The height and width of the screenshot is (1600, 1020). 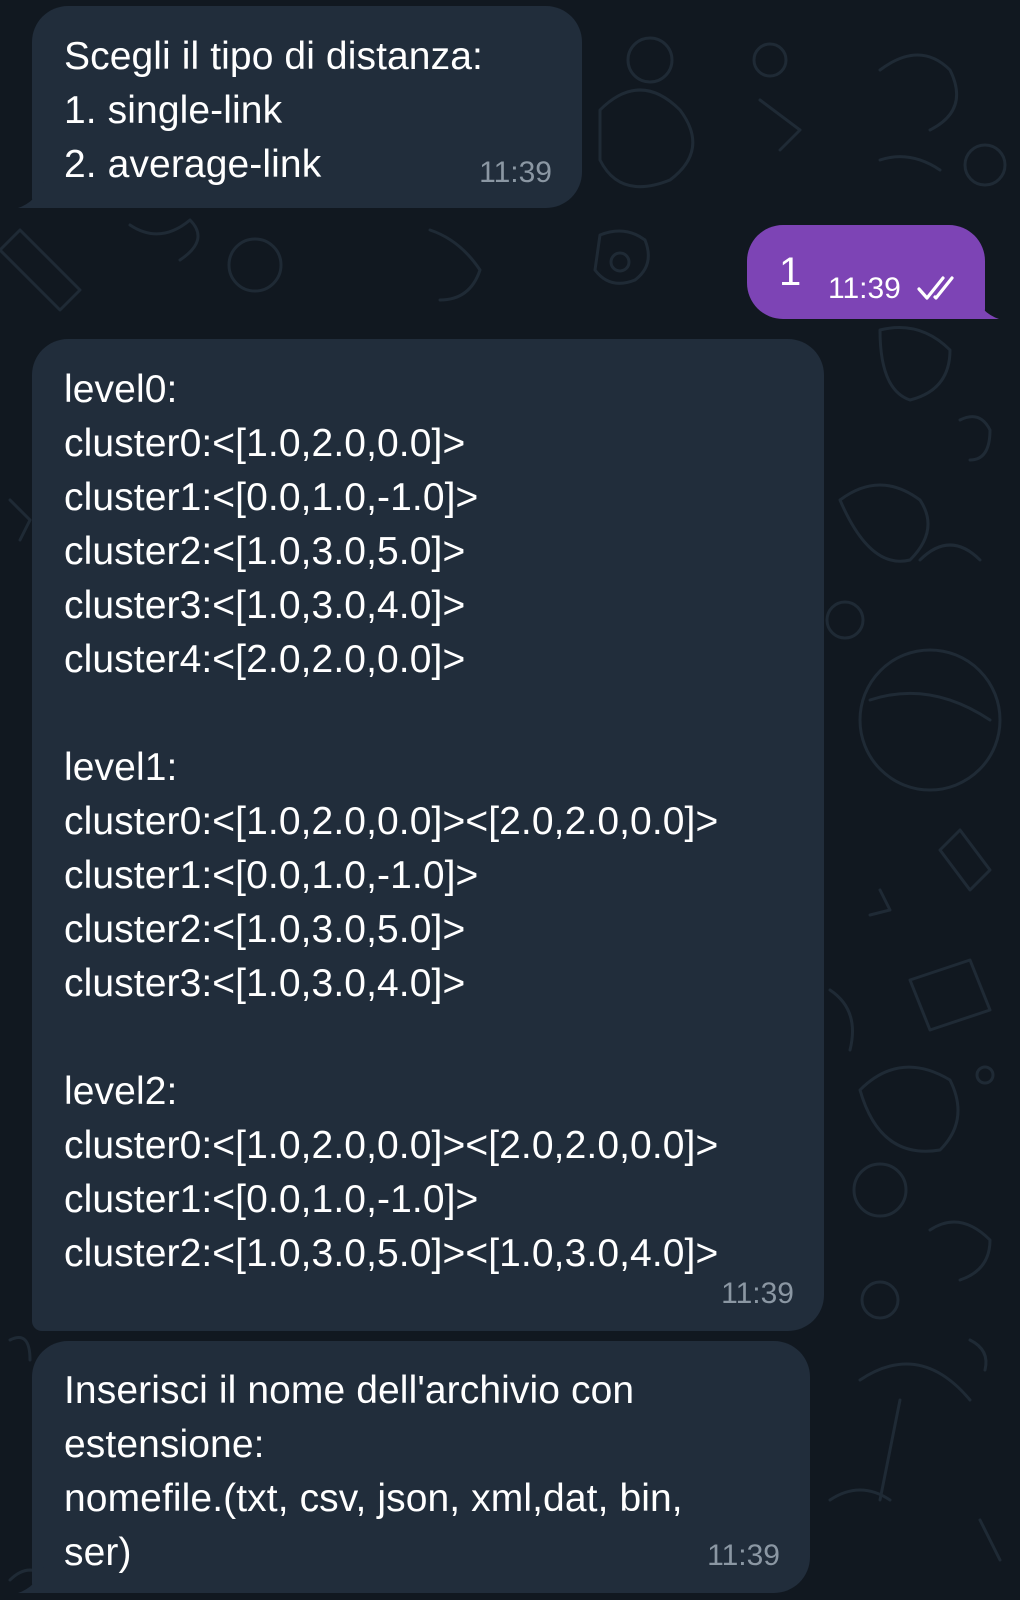 What do you see at coordinates (790, 272) in the screenshot?
I see `message-text: 1` at bounding box center [790, 272].